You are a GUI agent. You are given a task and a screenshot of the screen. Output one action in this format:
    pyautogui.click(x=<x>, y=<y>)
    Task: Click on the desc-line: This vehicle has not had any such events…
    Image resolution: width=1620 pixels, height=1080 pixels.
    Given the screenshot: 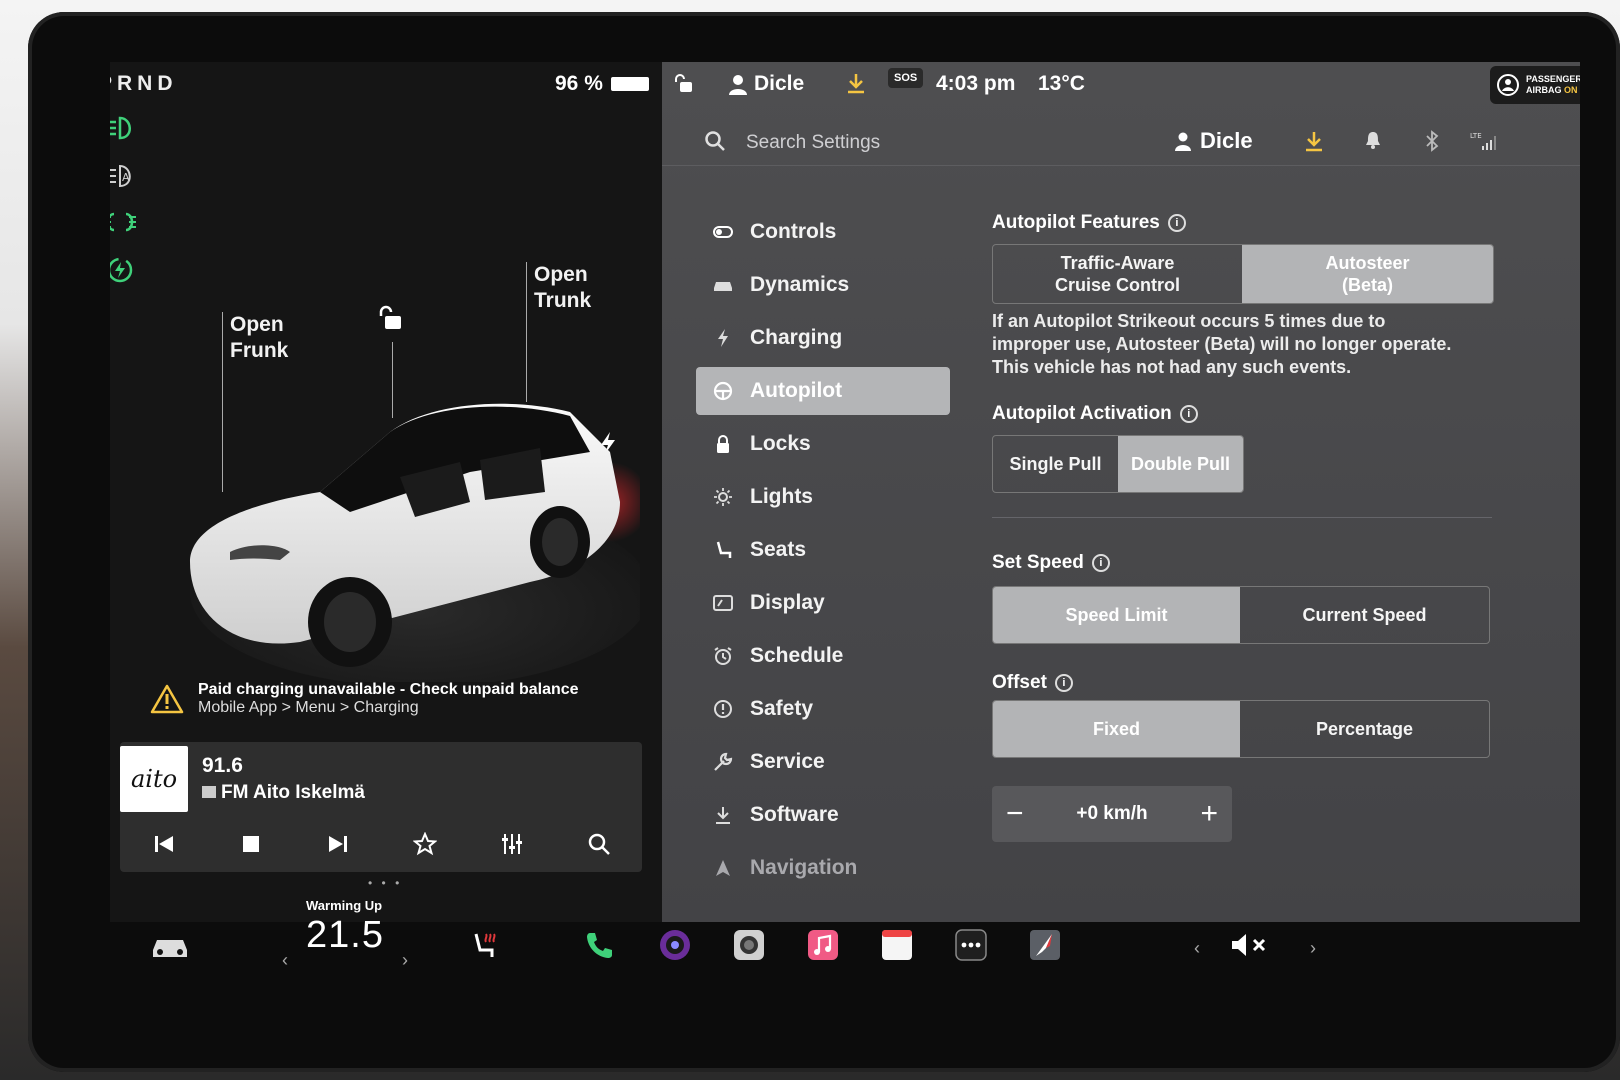 What is the action you would take?
    pyautogui.click(x=1172, y=367)
    